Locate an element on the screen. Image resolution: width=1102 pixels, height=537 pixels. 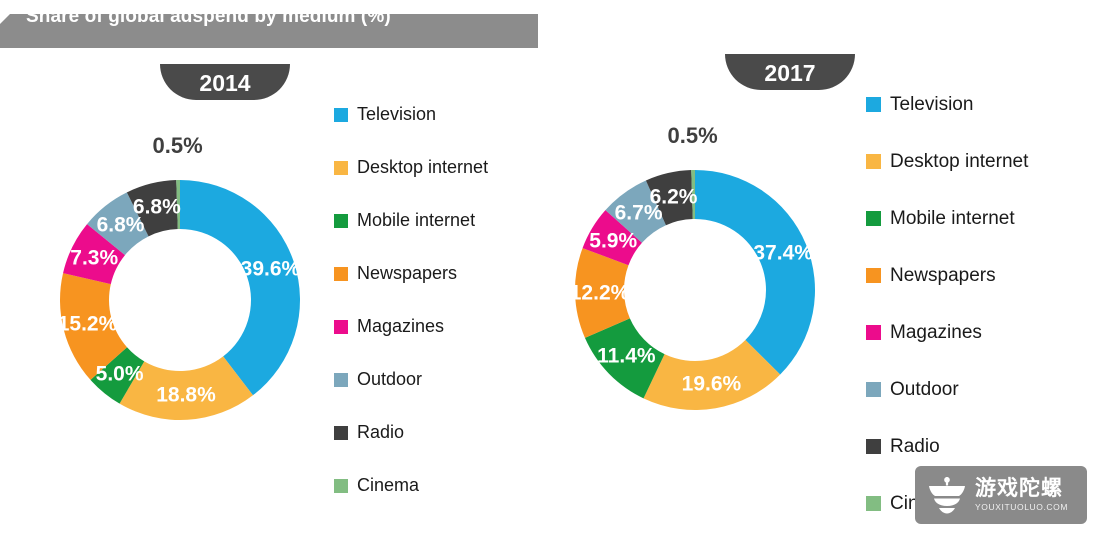
donut-chart-2014 is located at coordinates (180, 300).